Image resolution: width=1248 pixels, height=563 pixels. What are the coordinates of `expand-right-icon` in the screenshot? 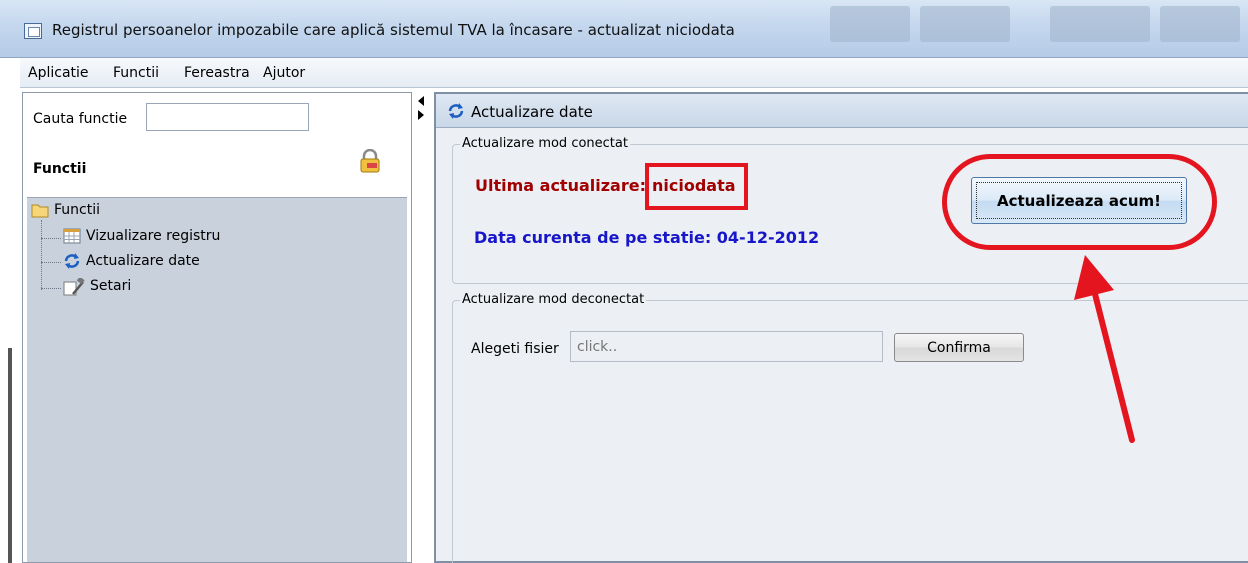 It's located at (421, 115).